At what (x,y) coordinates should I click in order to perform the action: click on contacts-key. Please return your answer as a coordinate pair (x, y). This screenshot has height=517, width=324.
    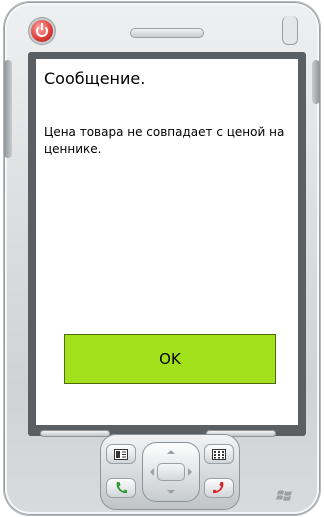
    Looking at the image, I should click on (219, 454).